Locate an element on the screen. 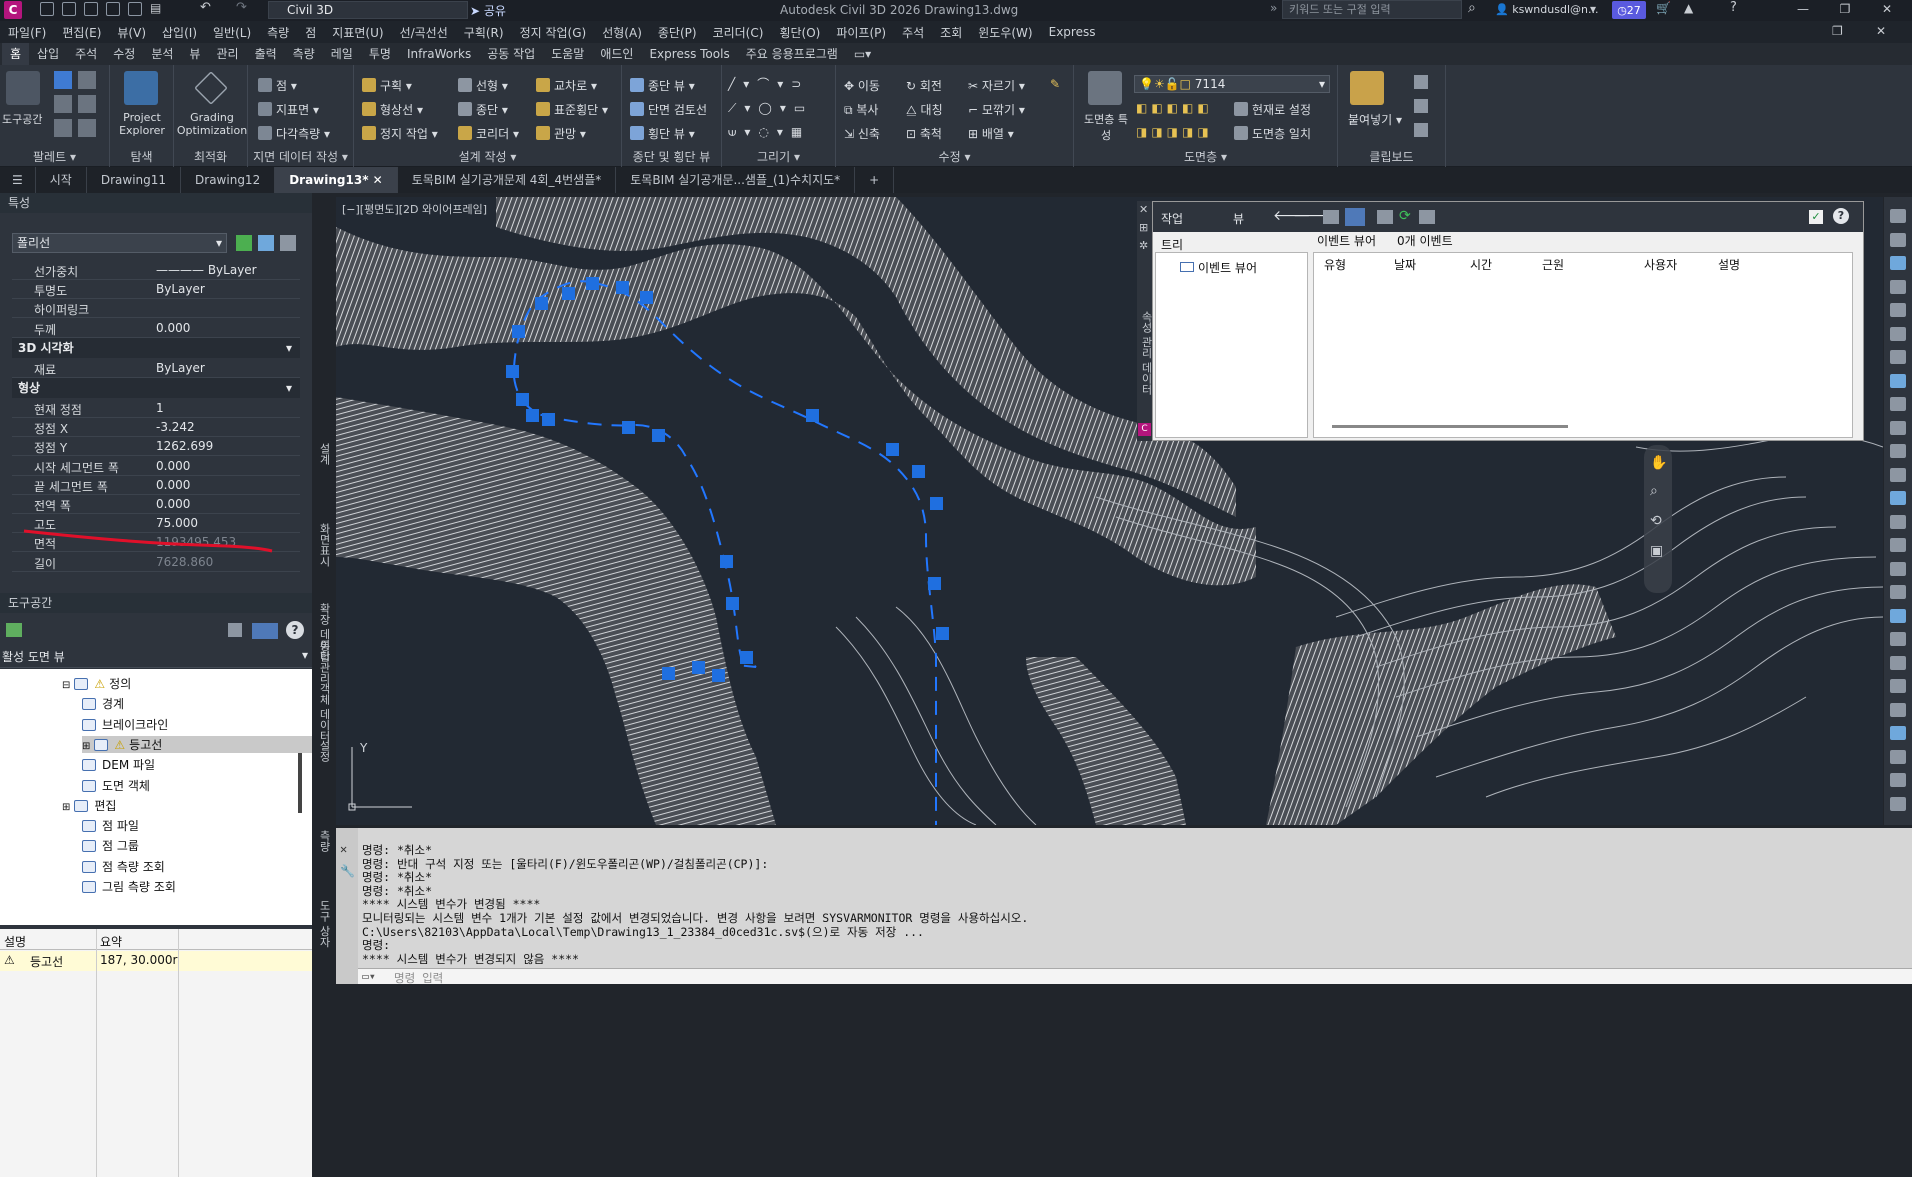  ribbon-tab: 뷰 is located at coordinates (194, 54).